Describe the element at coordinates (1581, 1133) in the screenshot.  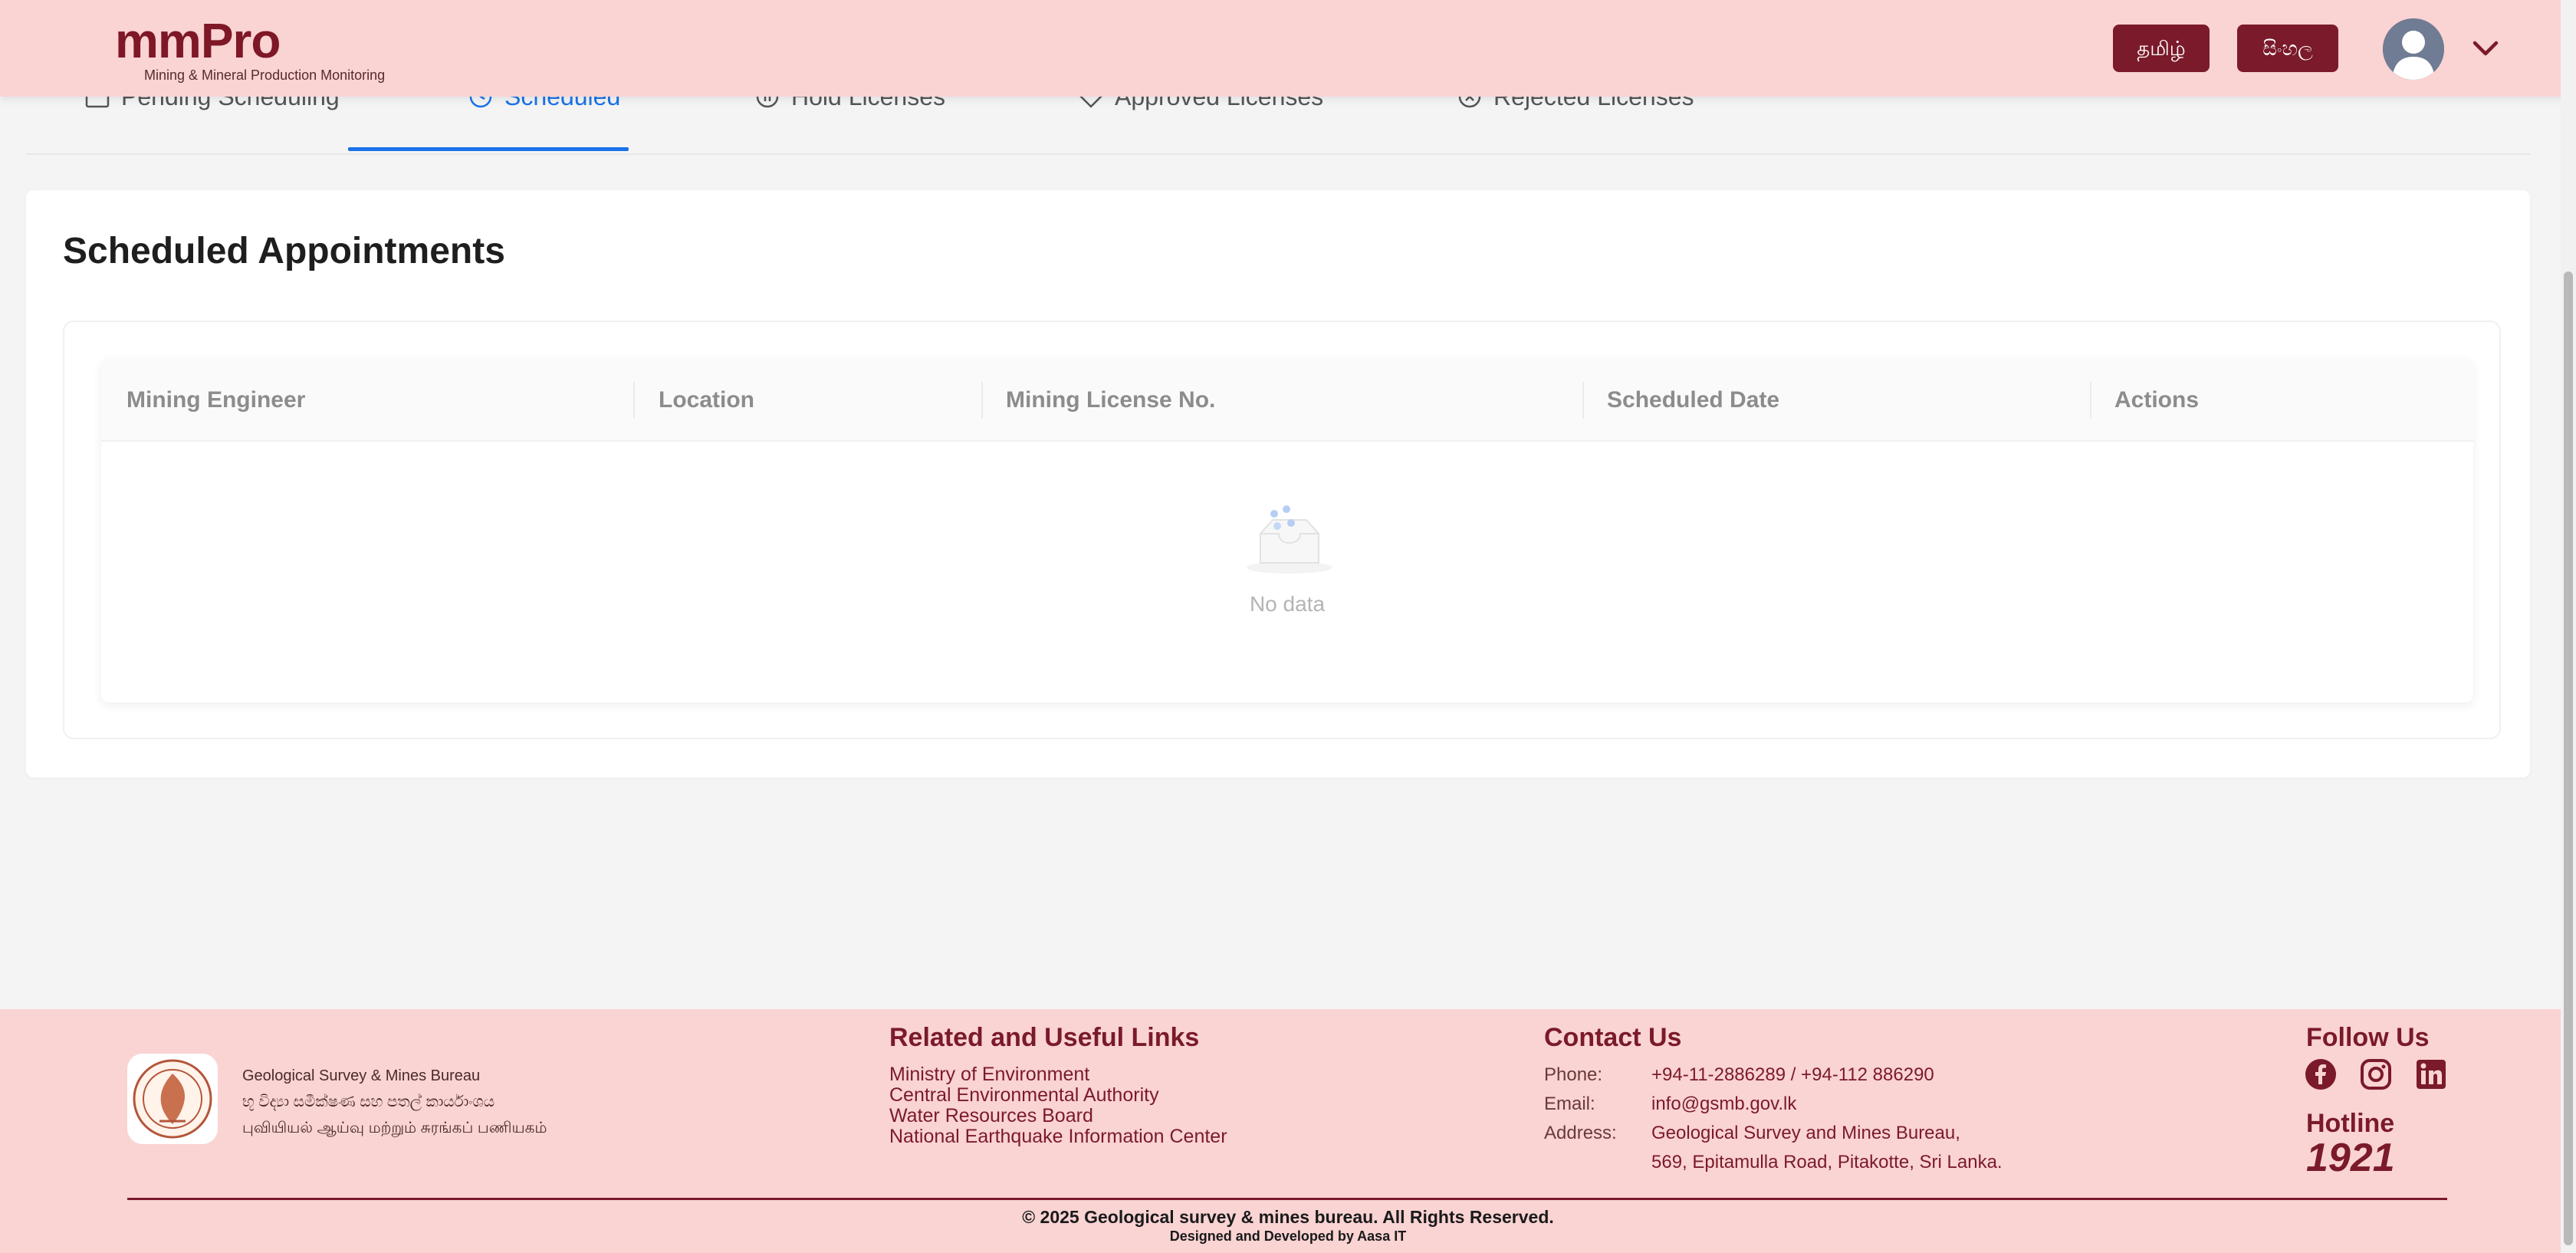
I see `address-label: Address:` at that location.